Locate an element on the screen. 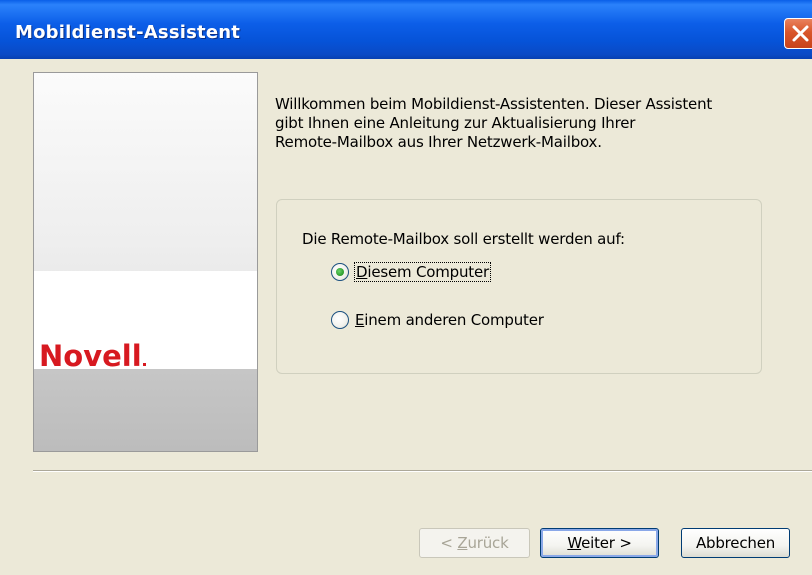  radio-button-checked is located at coordinates (340, 272).